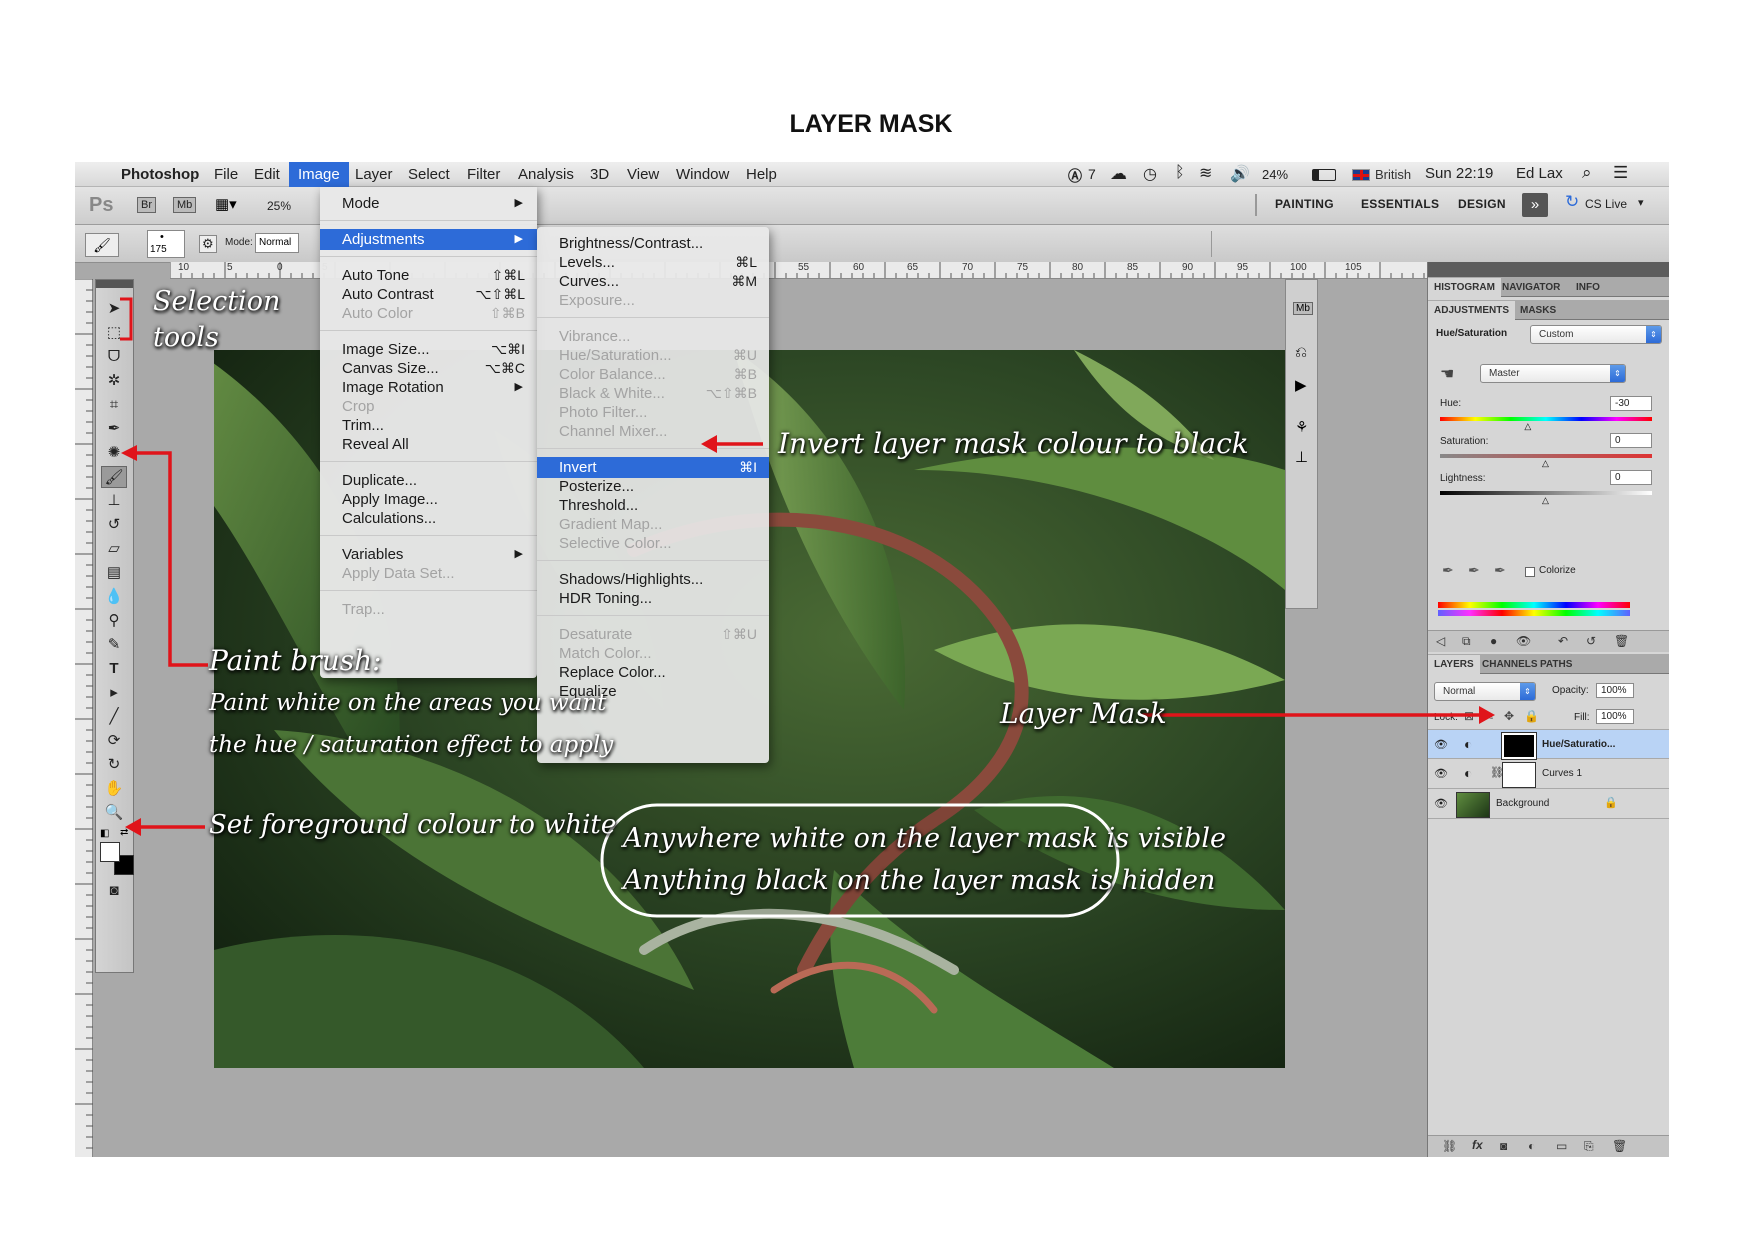 The width and height of the screenshot is (1742, 1240). I want to click on callout-box, so click(860, 860).